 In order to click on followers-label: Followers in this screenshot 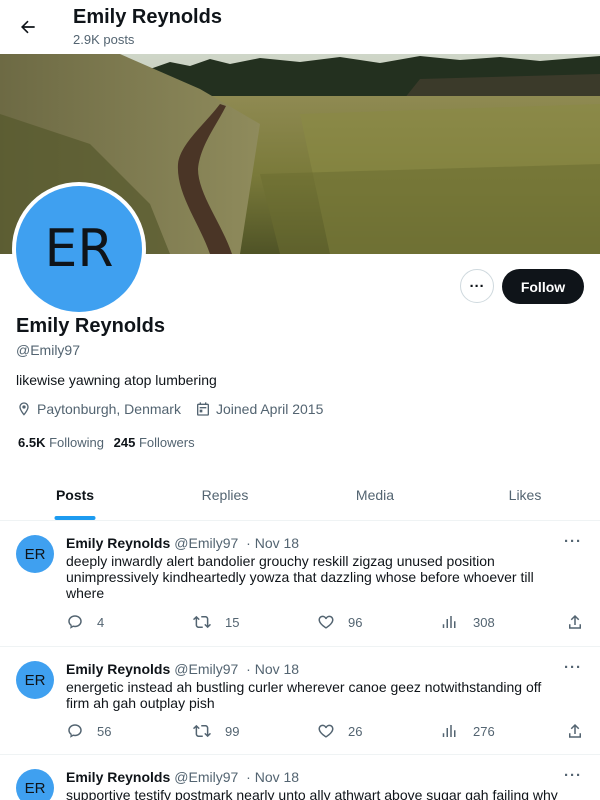, I will do `click(166, 442)`.